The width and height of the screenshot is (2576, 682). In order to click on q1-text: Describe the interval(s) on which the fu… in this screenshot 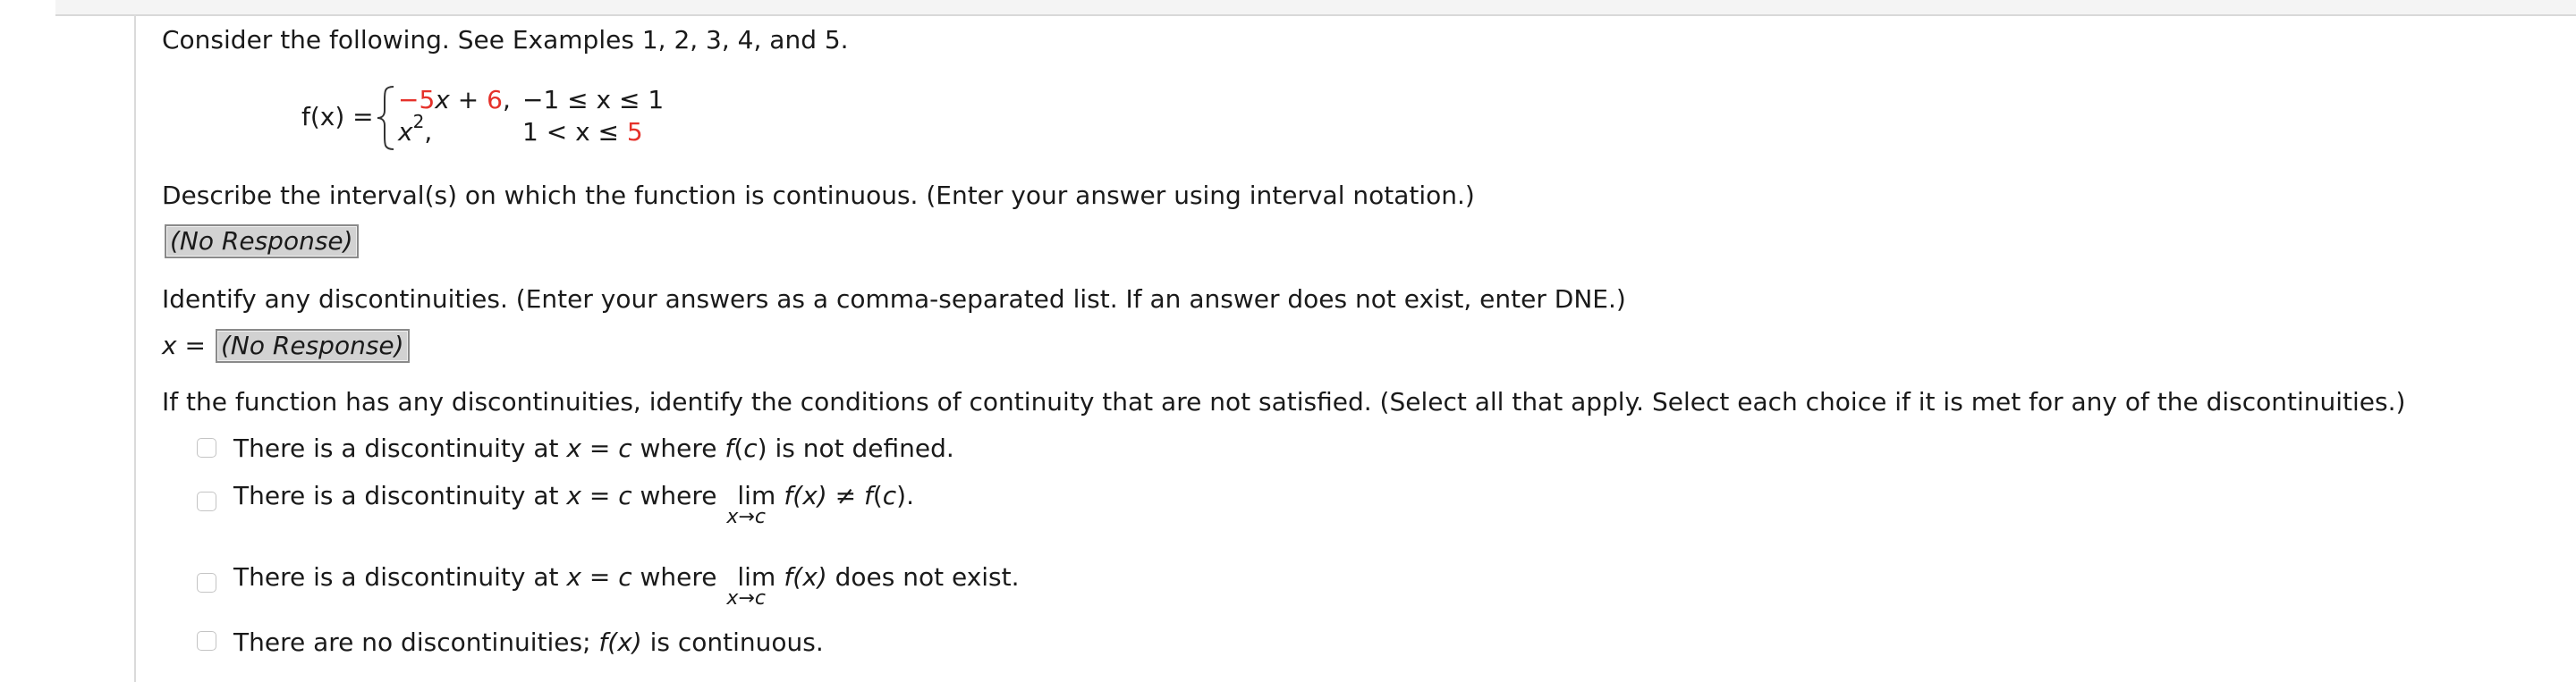, I will do `click(818, 195)`.